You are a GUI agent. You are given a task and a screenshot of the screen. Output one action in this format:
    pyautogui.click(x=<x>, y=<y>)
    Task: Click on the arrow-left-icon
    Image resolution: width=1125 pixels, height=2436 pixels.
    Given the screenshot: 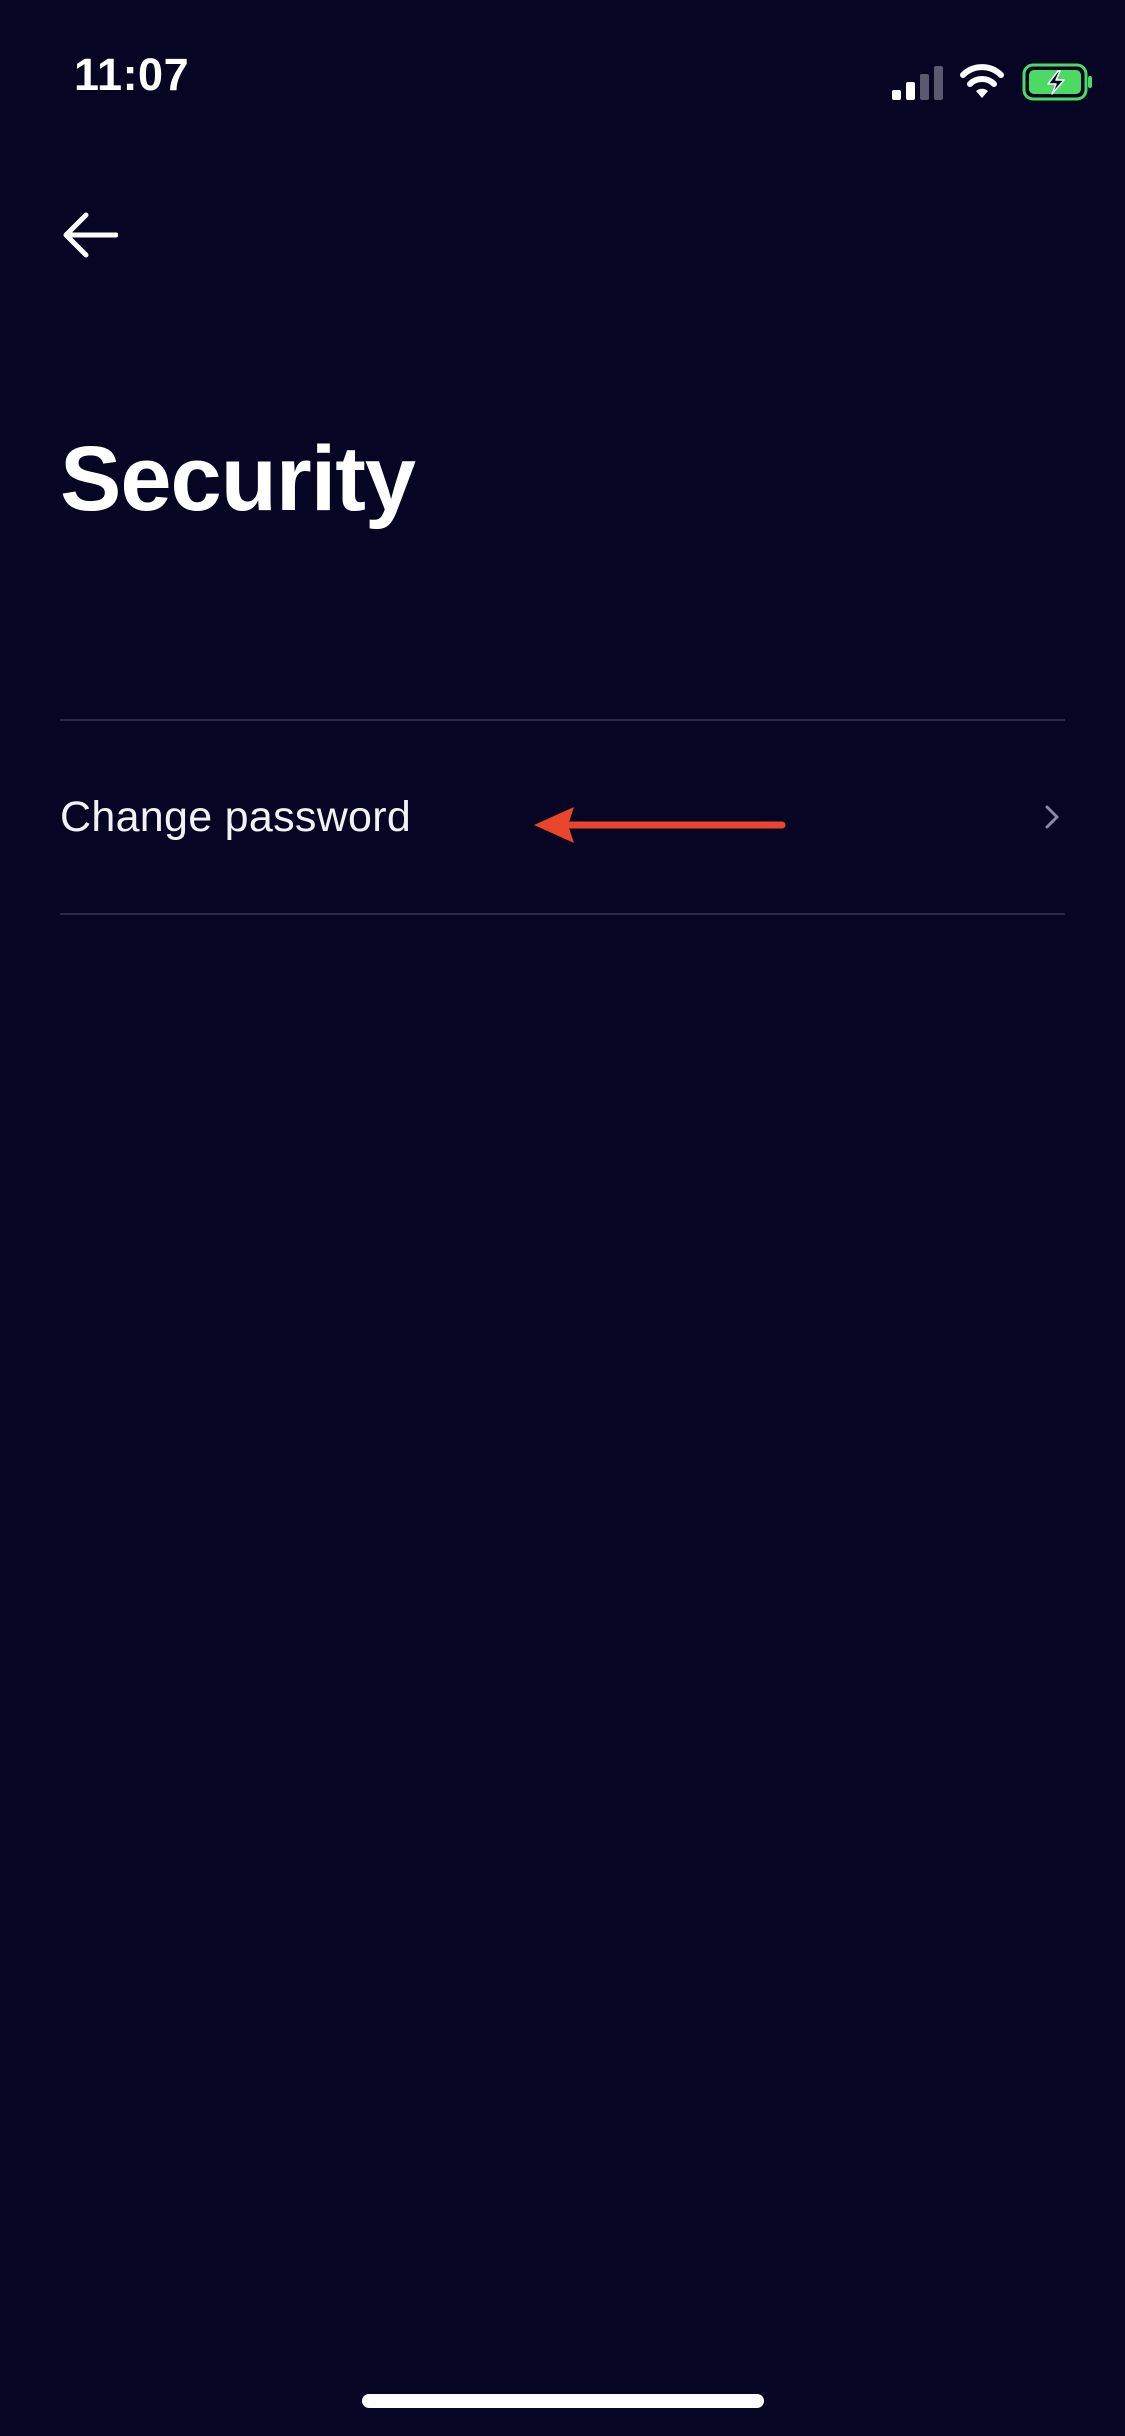 What is the action you would take?
    pyautogui.click(x=90, y=235)
    